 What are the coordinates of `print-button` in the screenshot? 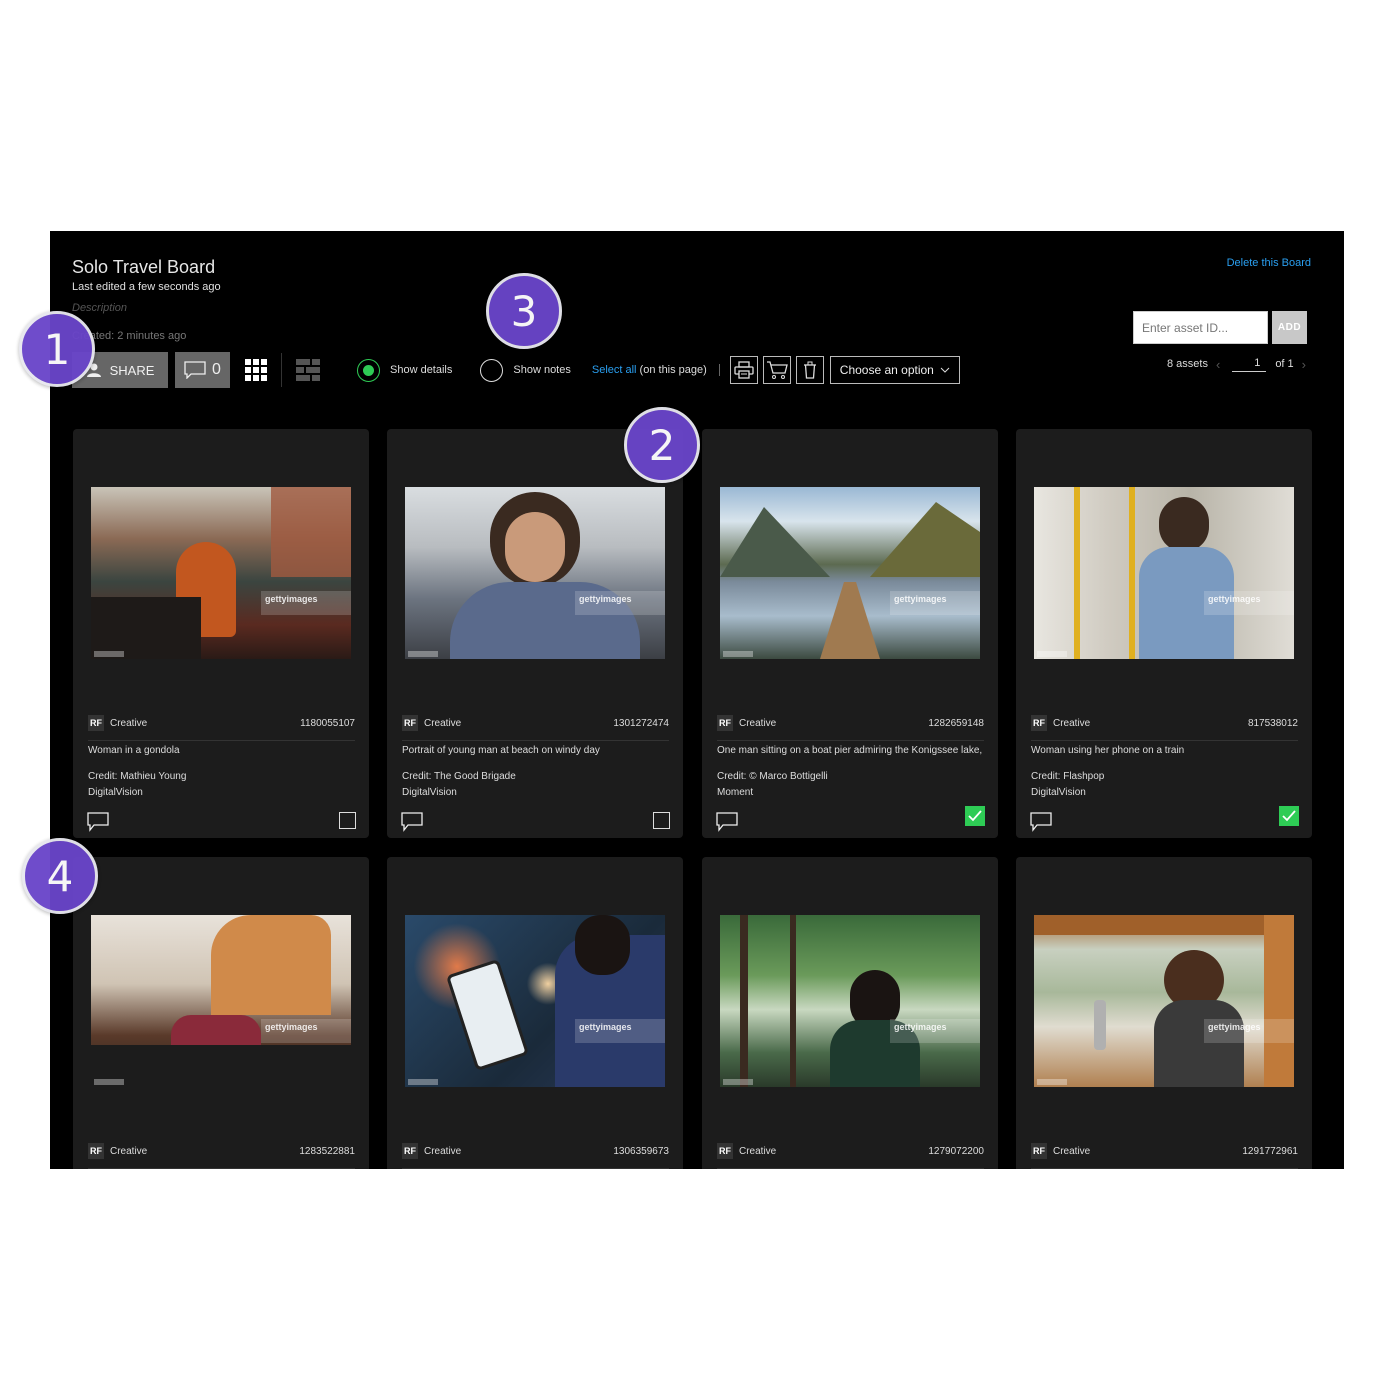 It's located at (743, 370).